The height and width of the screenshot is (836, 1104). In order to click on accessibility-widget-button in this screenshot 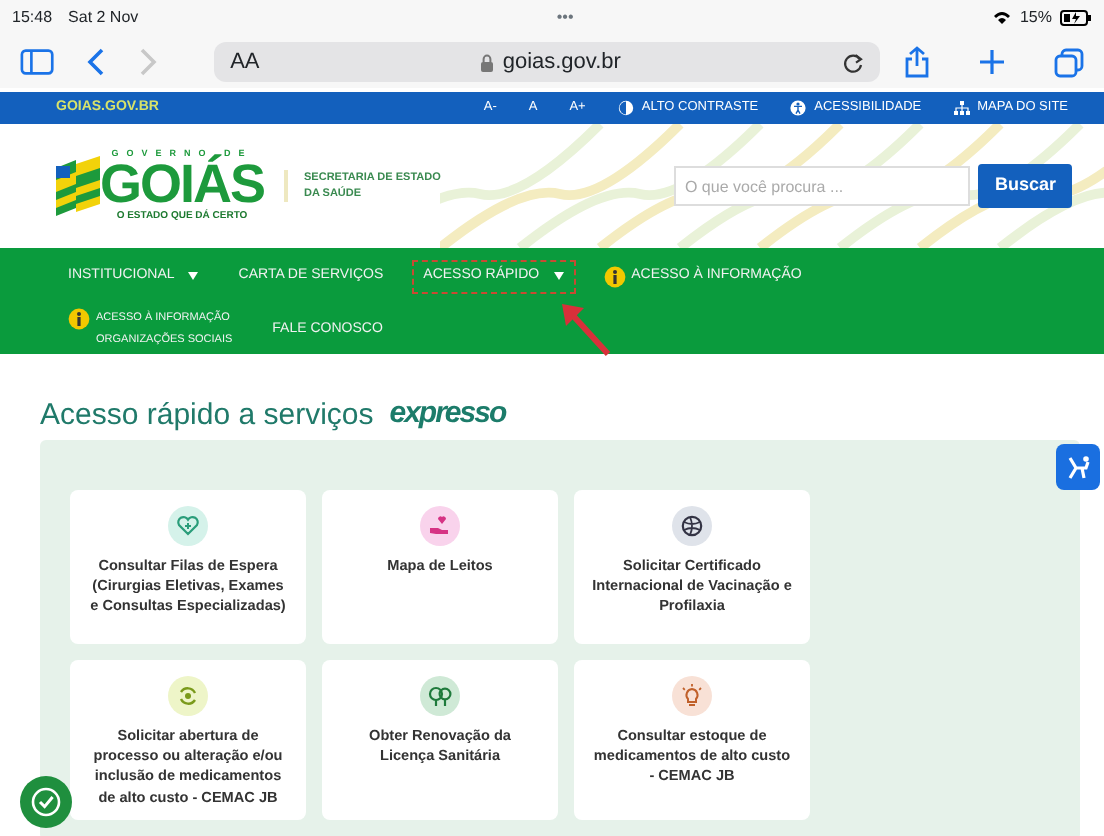, I will do `click(1078, 467)`.